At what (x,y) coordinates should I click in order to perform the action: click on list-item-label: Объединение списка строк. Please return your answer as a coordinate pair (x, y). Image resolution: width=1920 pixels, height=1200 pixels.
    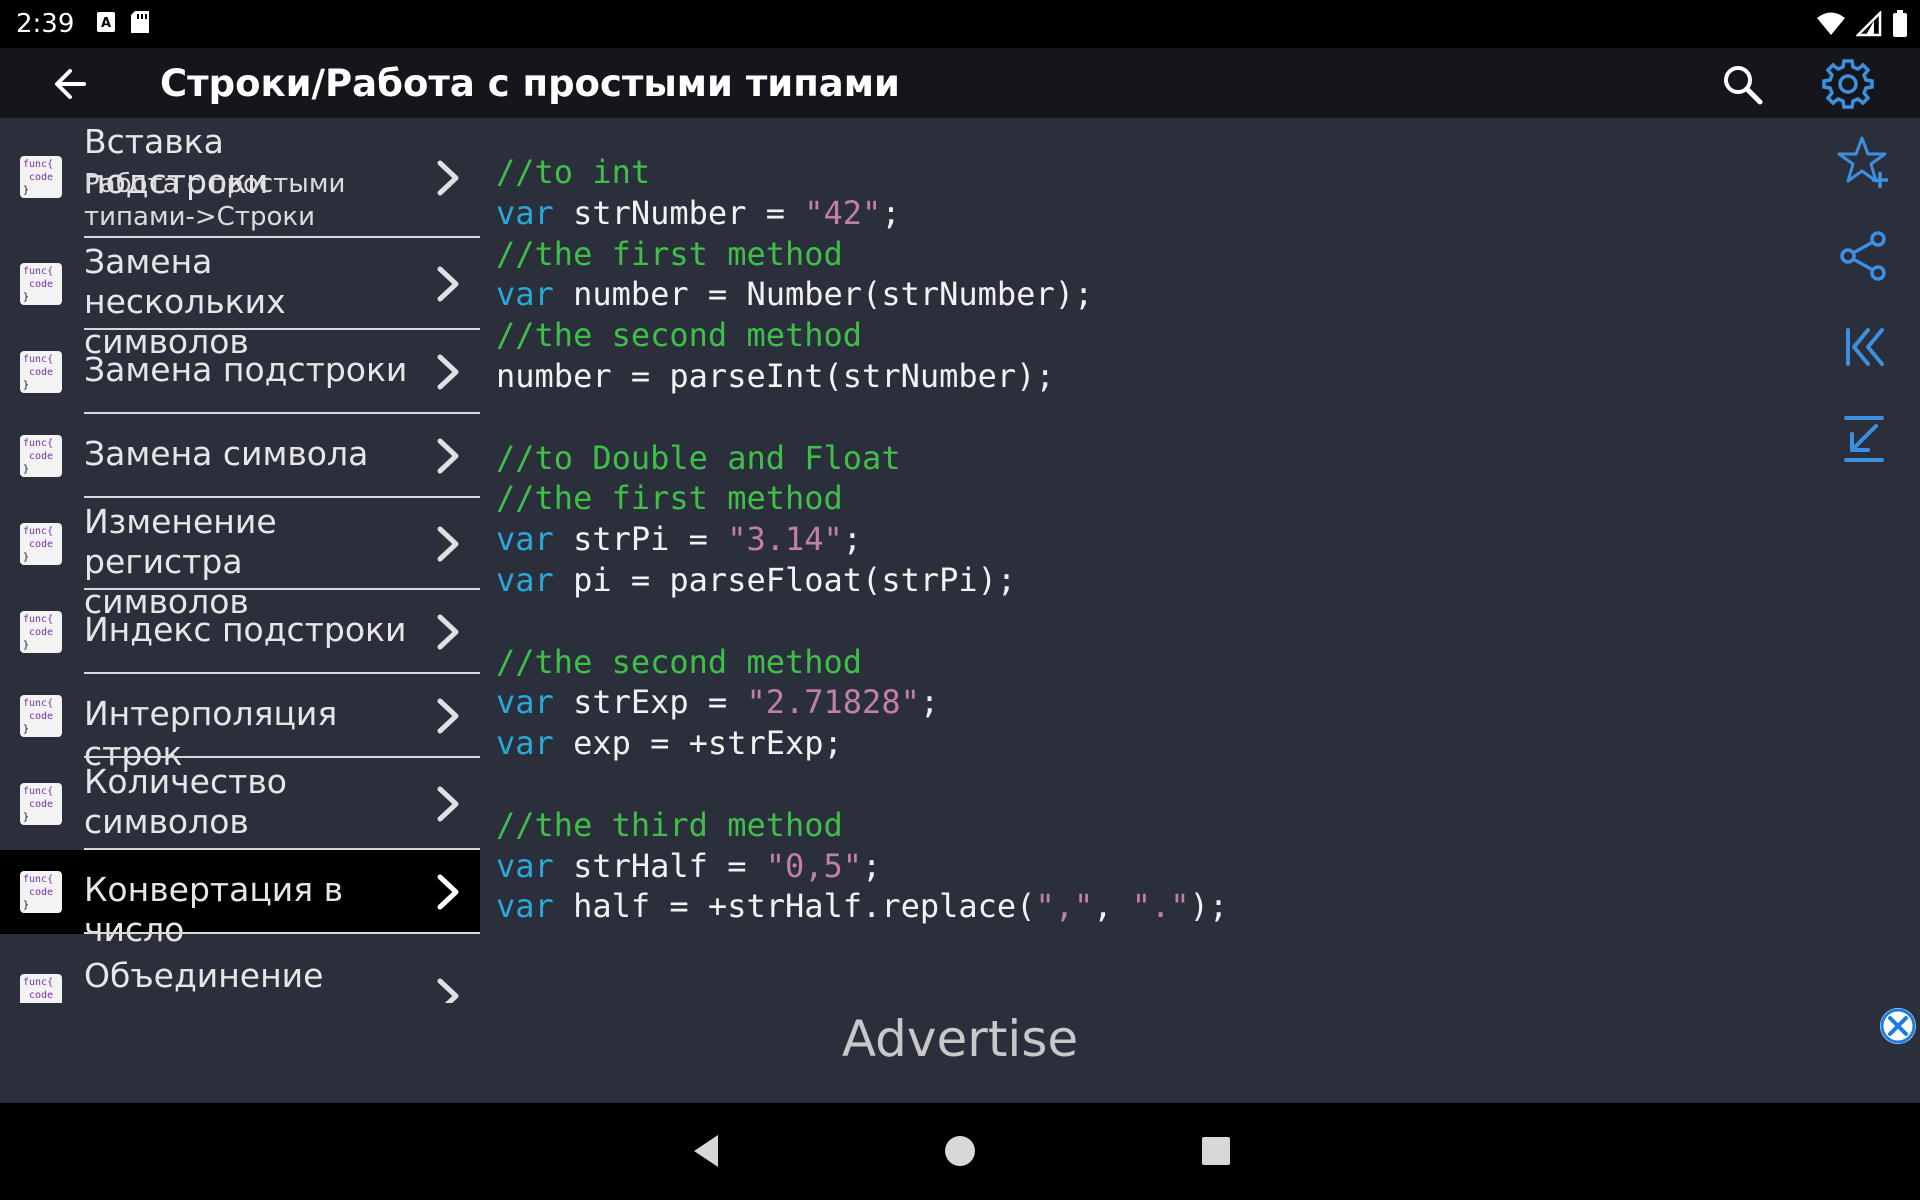
    Looking at the image, I should click on (204, 979).